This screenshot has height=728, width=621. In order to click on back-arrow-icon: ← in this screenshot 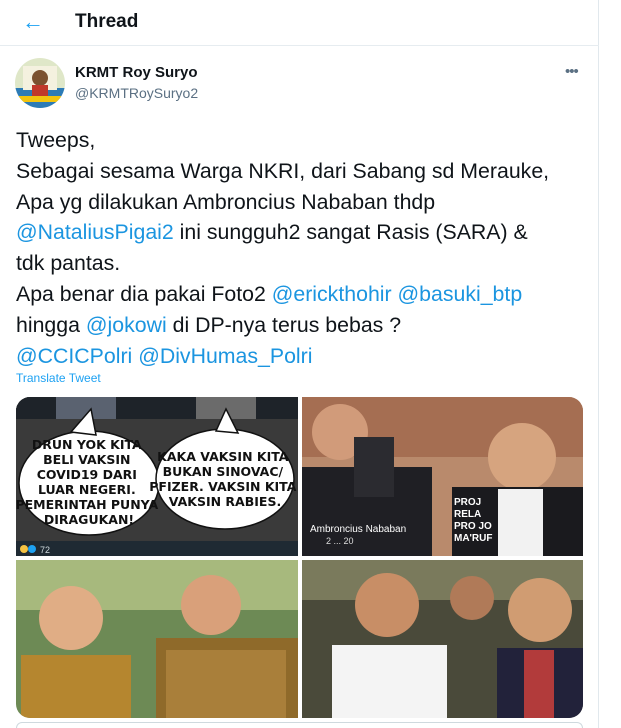, I will do `click(33, 22)`.